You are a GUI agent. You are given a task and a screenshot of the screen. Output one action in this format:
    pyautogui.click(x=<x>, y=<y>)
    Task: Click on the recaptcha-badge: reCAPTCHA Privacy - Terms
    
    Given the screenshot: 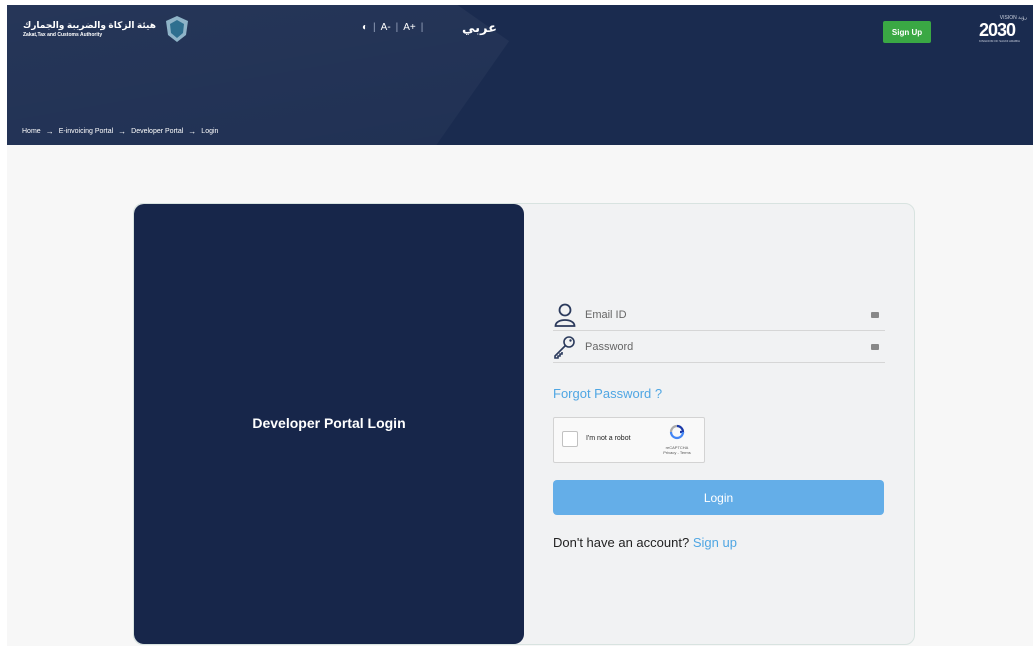 What is the action you would take?
    pyautogui.click(x=677, y=439)
    